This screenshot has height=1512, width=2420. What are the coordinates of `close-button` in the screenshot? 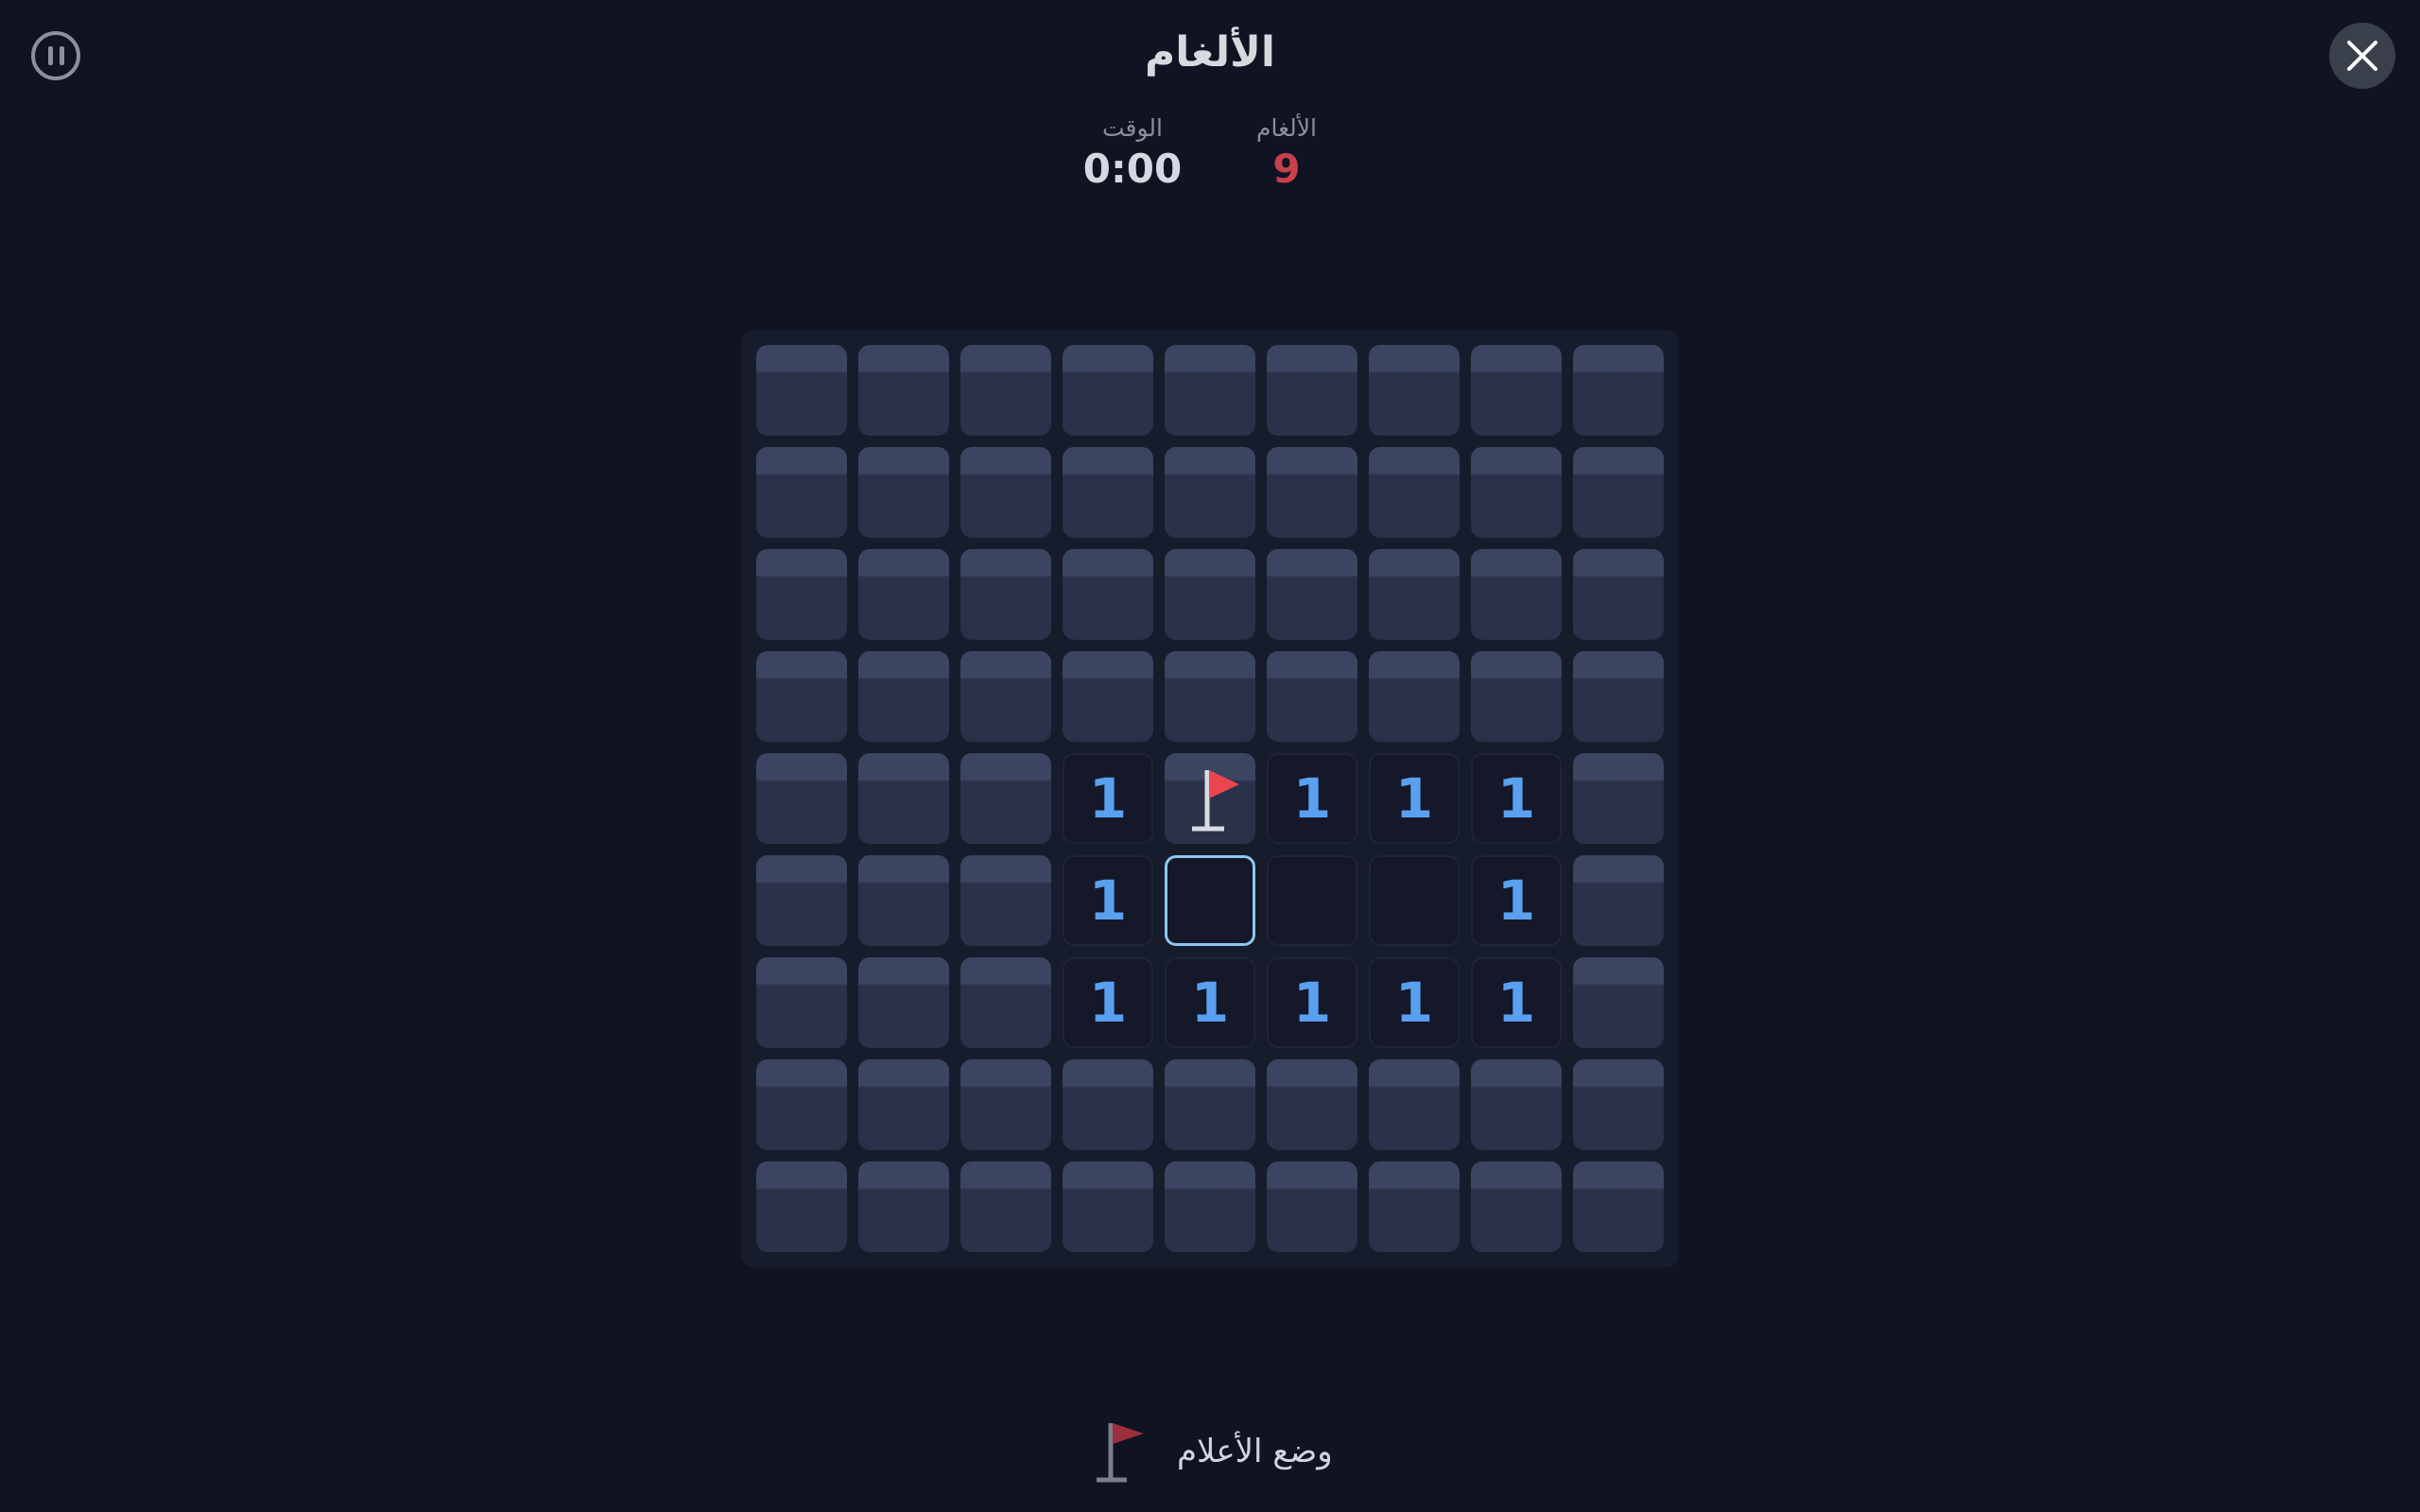 It's located at (2362, 56).